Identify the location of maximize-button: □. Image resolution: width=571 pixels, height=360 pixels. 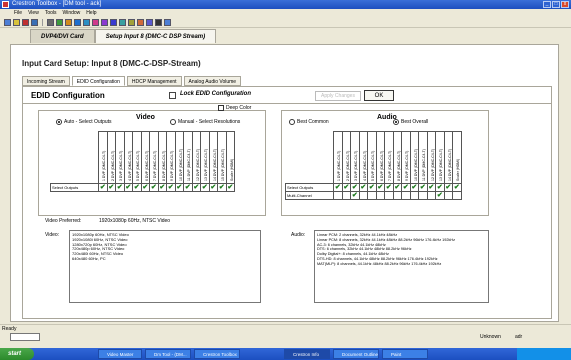
(556, 4).